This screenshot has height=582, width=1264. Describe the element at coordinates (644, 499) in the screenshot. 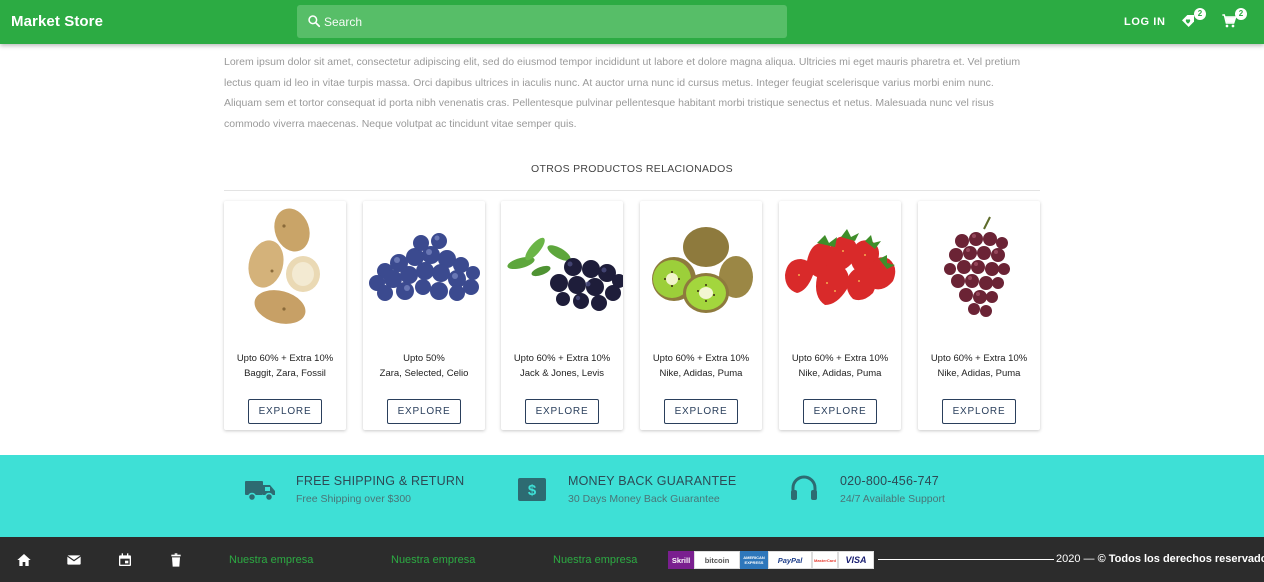

I see `feature-subtitle: 30 Days Money Back Guarantee` at that location.